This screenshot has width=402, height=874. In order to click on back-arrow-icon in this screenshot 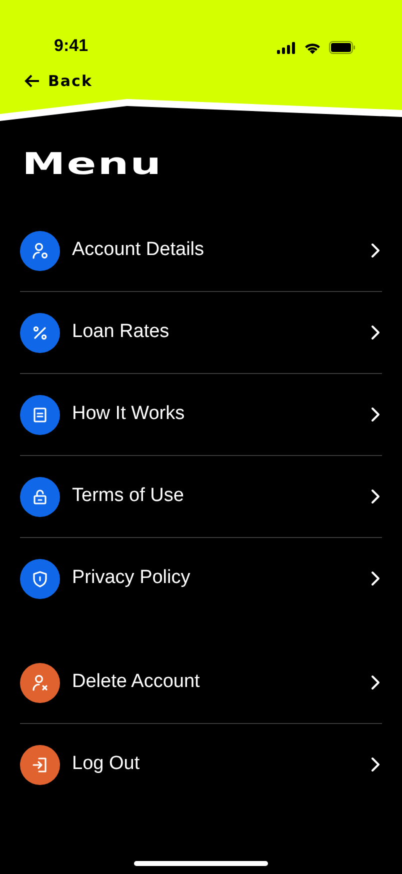, I will do `click(32, 81)`.